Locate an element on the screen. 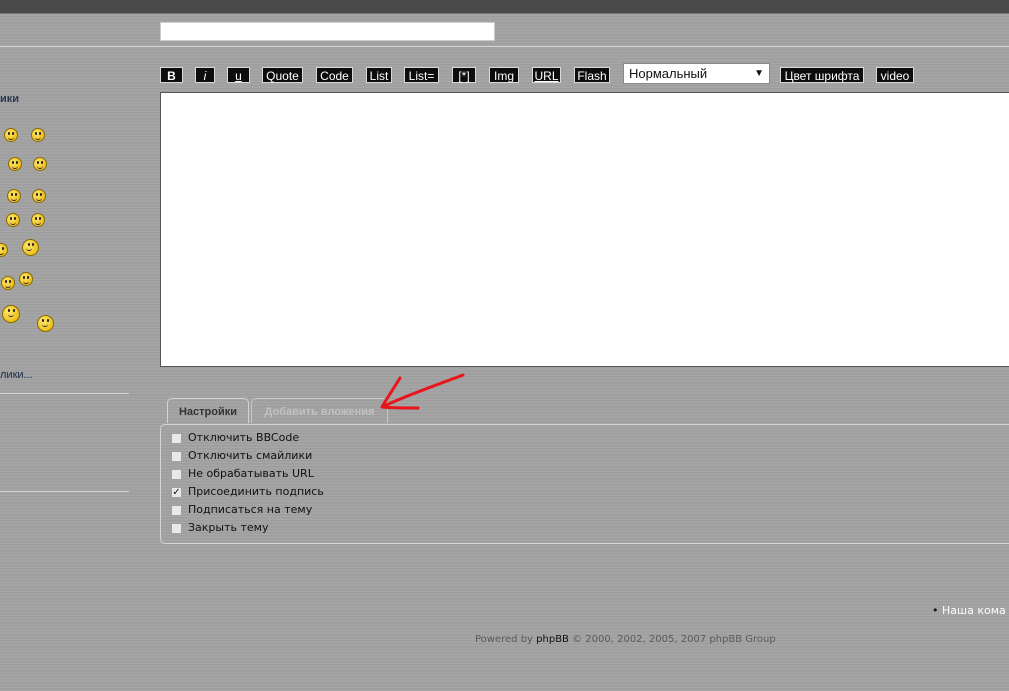  tab-settings: Настройки is located at coordinates (208, 410).